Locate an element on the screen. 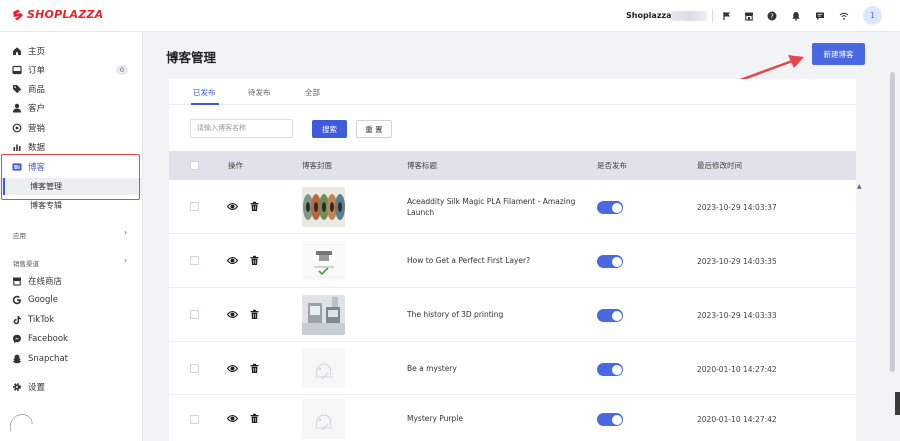 This screenshot has width=900, height=441. shop-name: Shoplazza is located at coordinates (649, 15).